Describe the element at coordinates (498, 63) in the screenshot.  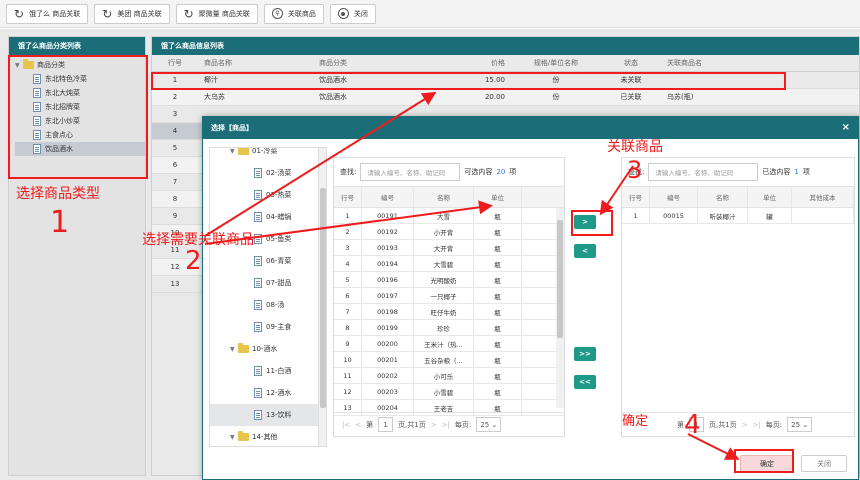
I see `col-header: 价格` at that location.